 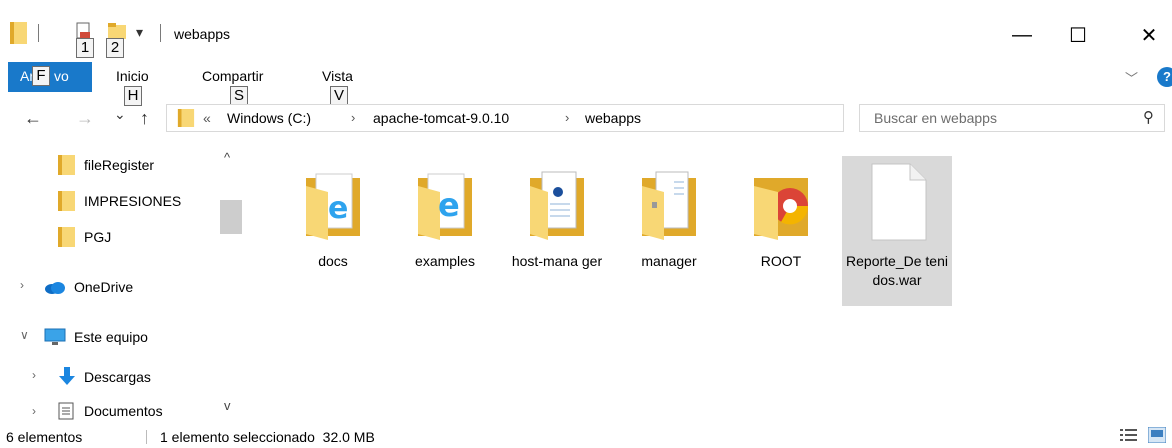 I want to click on tab-vista: Vista, so click(x=337, y=76).